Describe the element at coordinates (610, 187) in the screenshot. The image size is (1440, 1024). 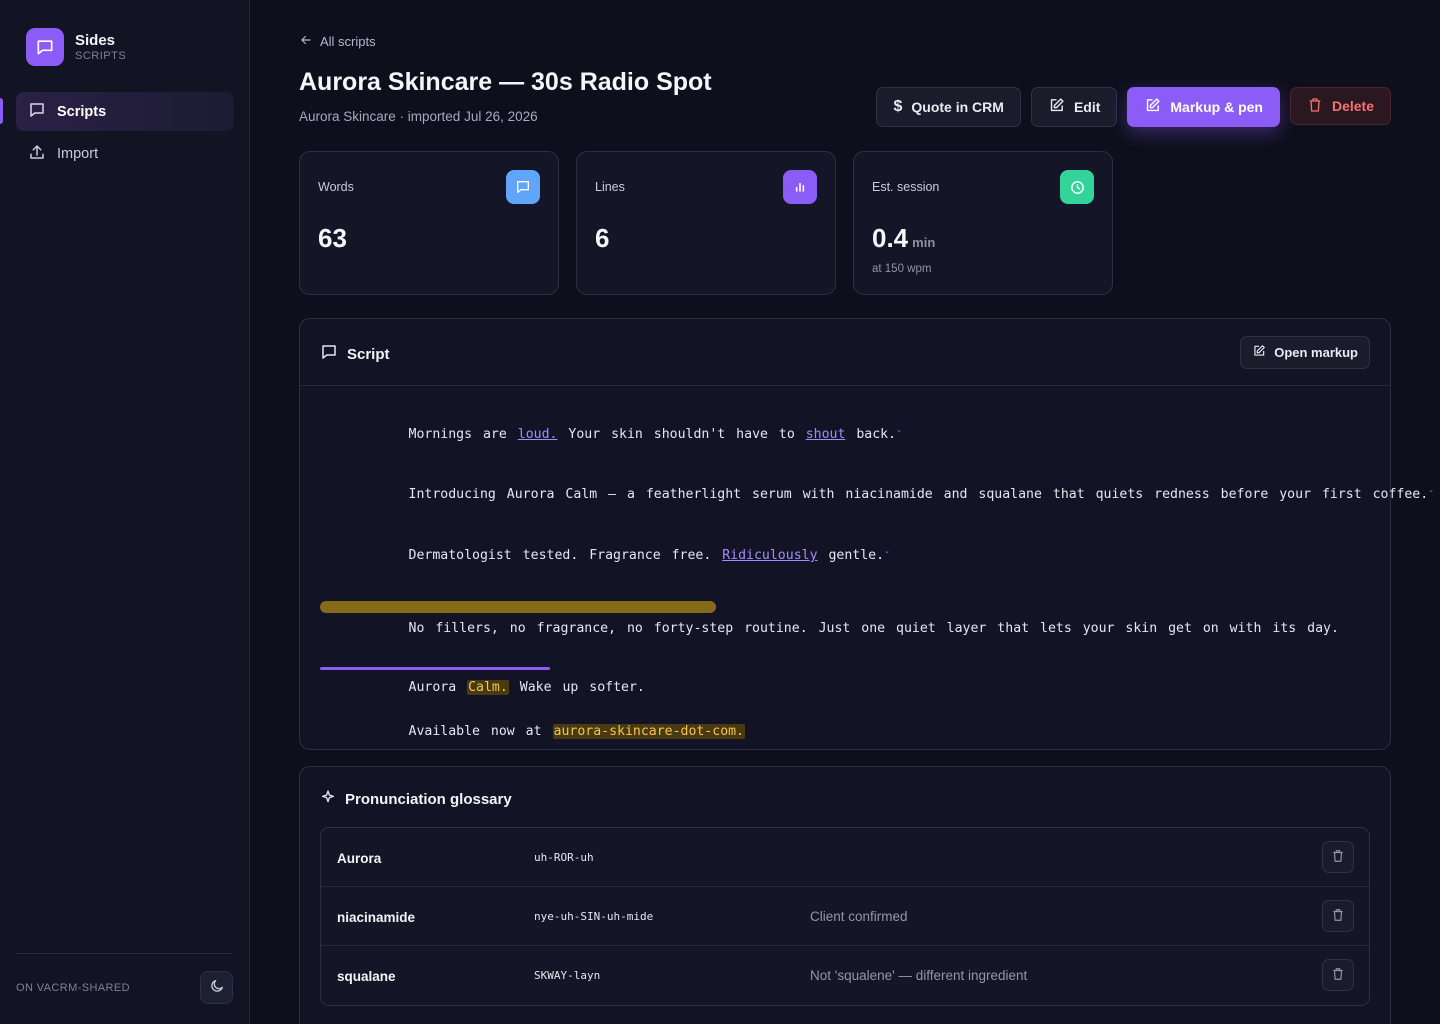
I see `stat-label: Lines` at that location.